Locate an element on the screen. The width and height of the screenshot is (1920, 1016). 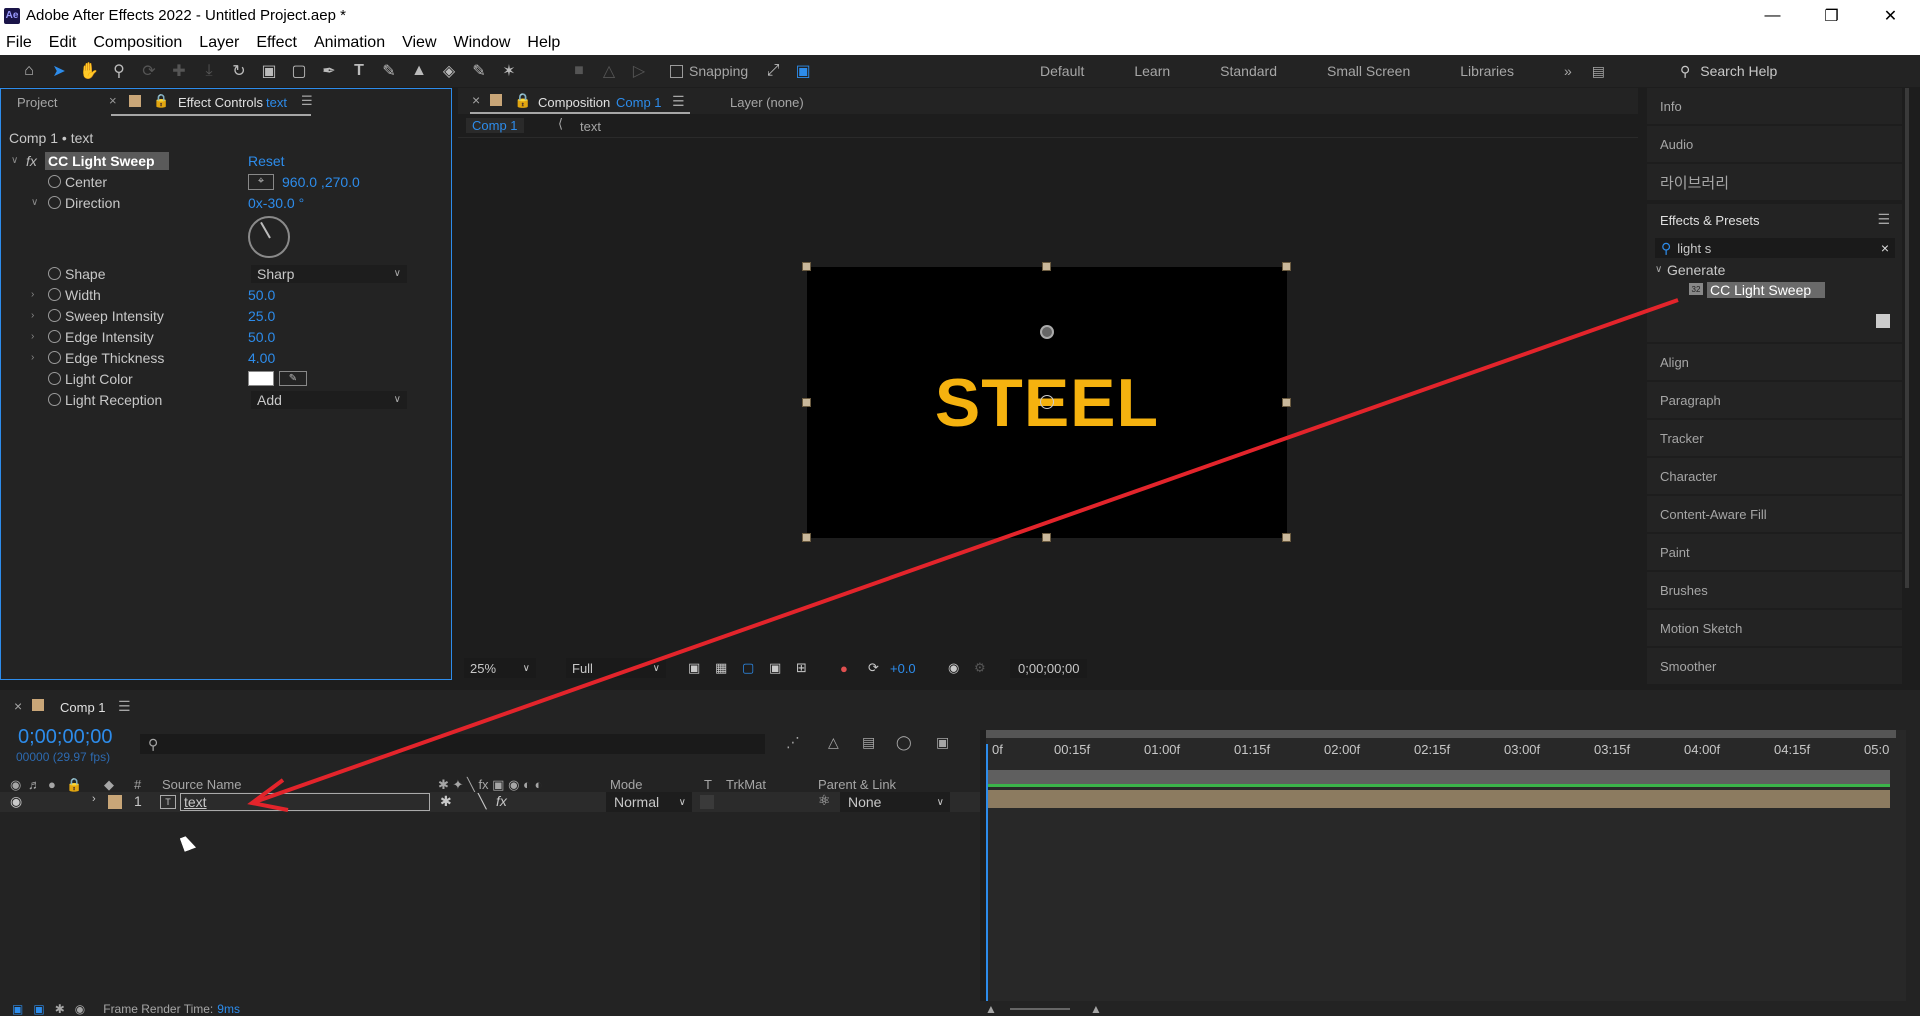
snapshot-icon: ◉ is located at coordinates (953, 668).